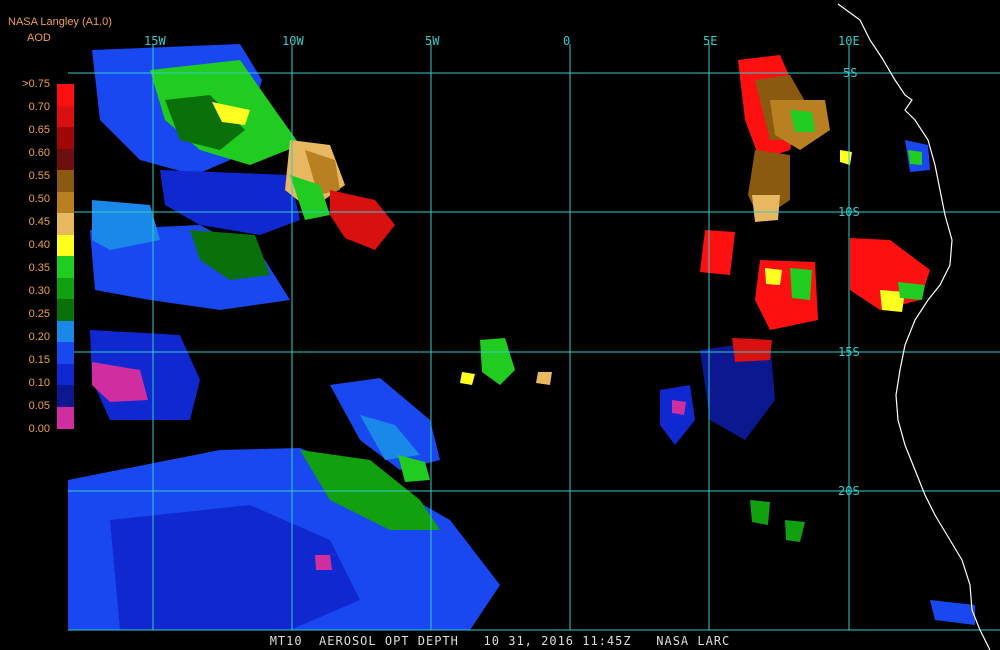 Image resolution: width=1000 pixels, height=650 pixels. What do you see at coordinates (39, 222) in the screenshot?
I see `colorbar-tick-label: 0.45` at bounding box center [39, 222].